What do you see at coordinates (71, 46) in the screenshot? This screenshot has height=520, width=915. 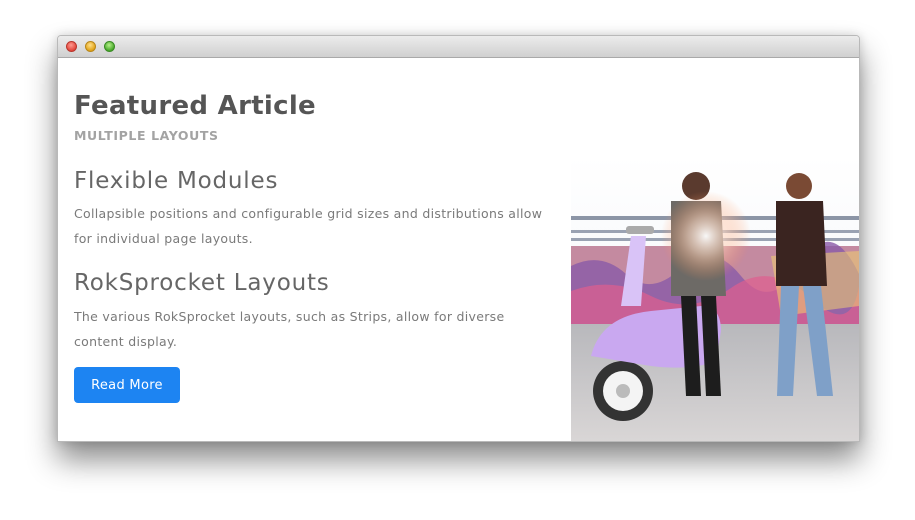 I see `close-window-button` at bounding box center [71, 46].